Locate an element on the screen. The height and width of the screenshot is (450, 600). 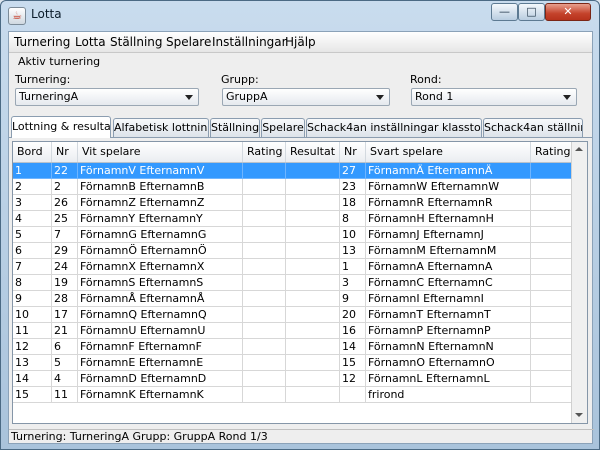
cell-vit-spelare: FörnamnÅ EfternamnÅ is located at coordinates (160, 299).